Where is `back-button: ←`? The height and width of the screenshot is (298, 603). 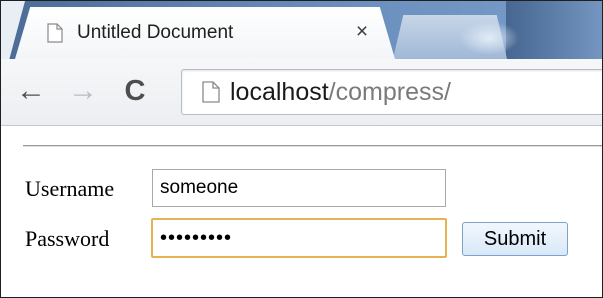
back-button: ← is located at coordinates (31, 91).